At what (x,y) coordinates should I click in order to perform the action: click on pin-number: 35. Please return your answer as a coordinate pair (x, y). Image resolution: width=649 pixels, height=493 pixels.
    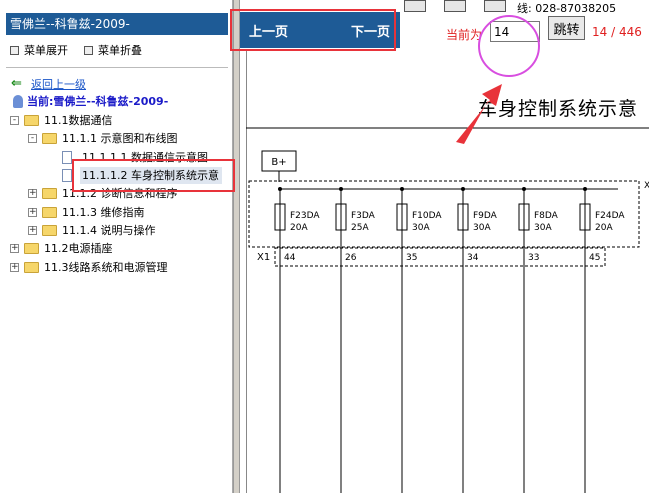
    Looking at the image, I should click on (411, 258).